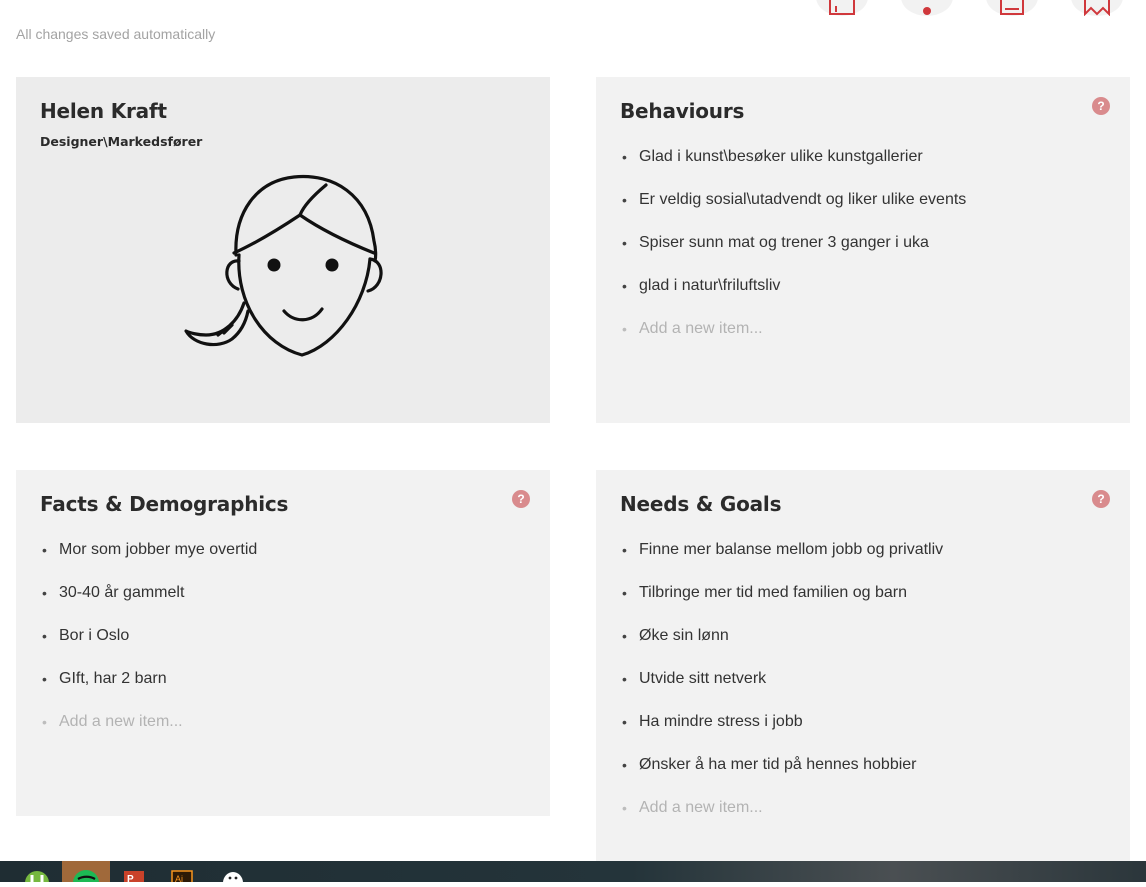  I want to click on list-item: Utvide sitt netverk, so click(781, 690).